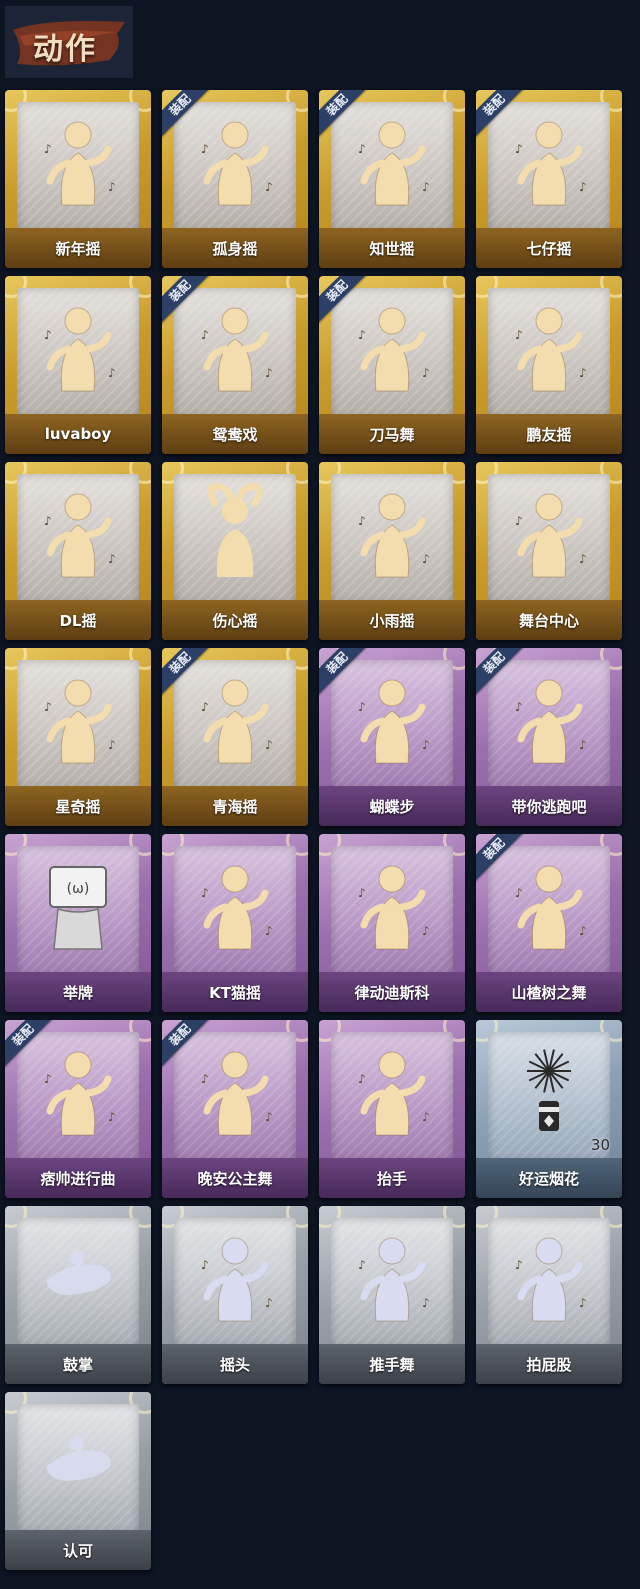  I want to click on action-label-bar: 晚安公主舞, so click(235, 1178).